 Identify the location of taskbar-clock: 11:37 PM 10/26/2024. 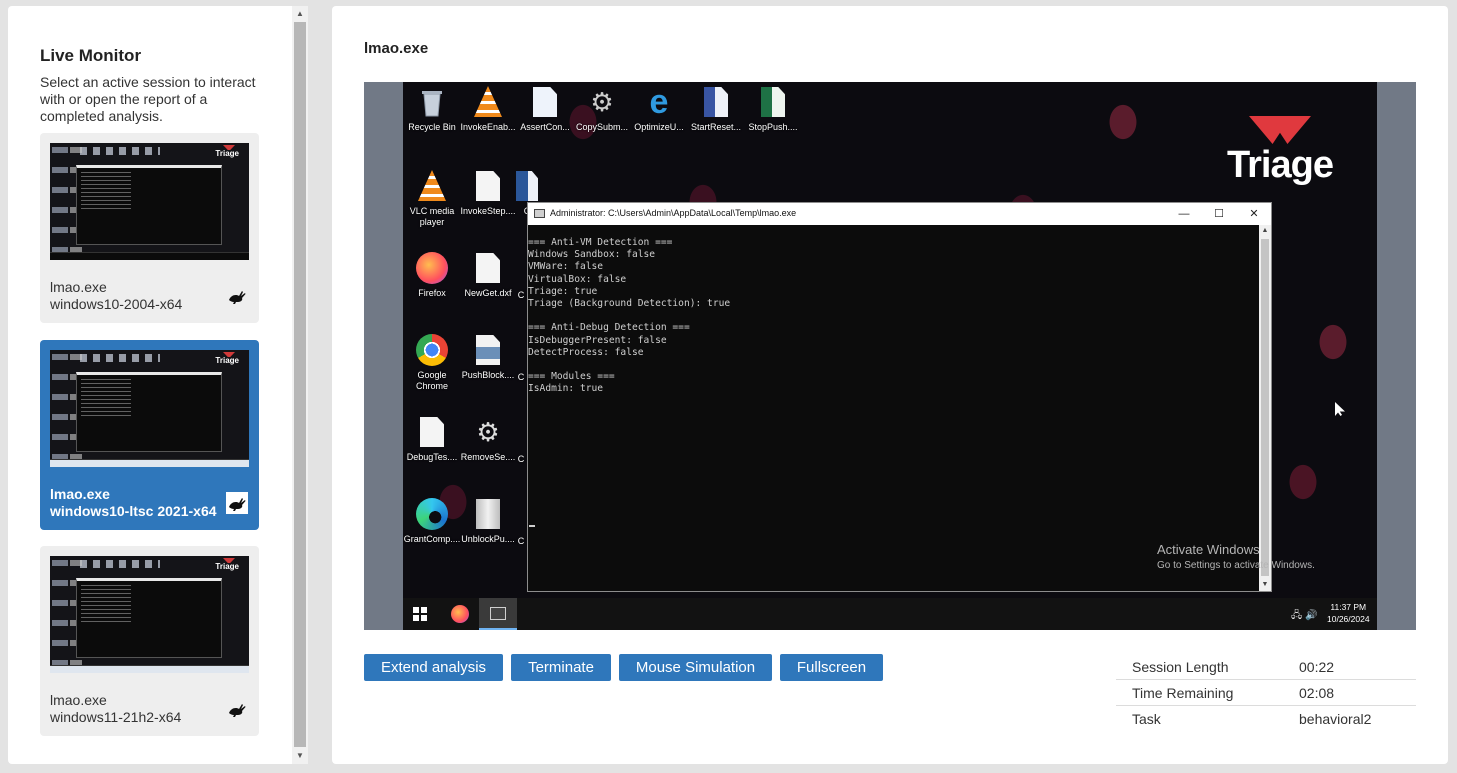
(1348, 613).